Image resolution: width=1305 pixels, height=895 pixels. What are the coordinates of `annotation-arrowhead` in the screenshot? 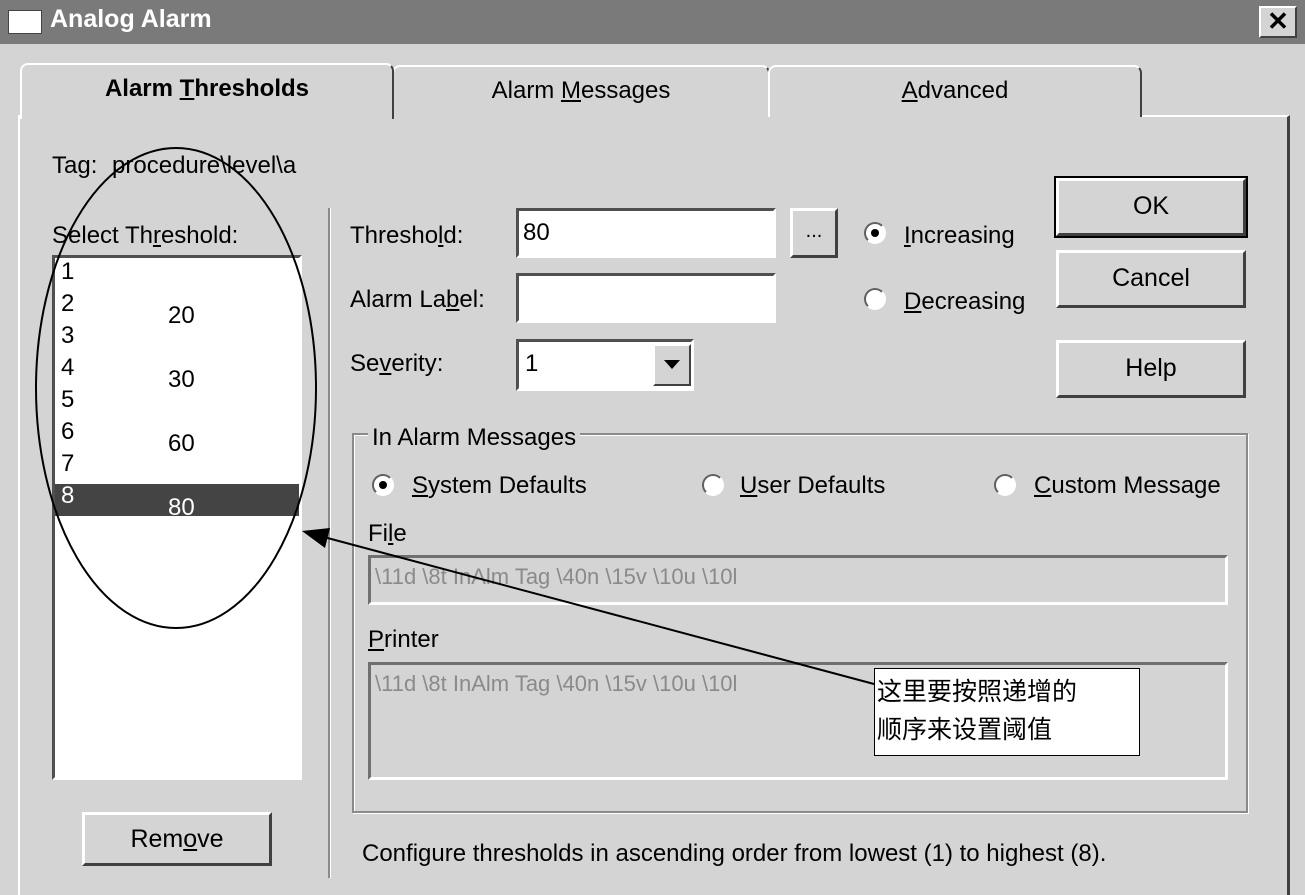 It's located at (316, 538).